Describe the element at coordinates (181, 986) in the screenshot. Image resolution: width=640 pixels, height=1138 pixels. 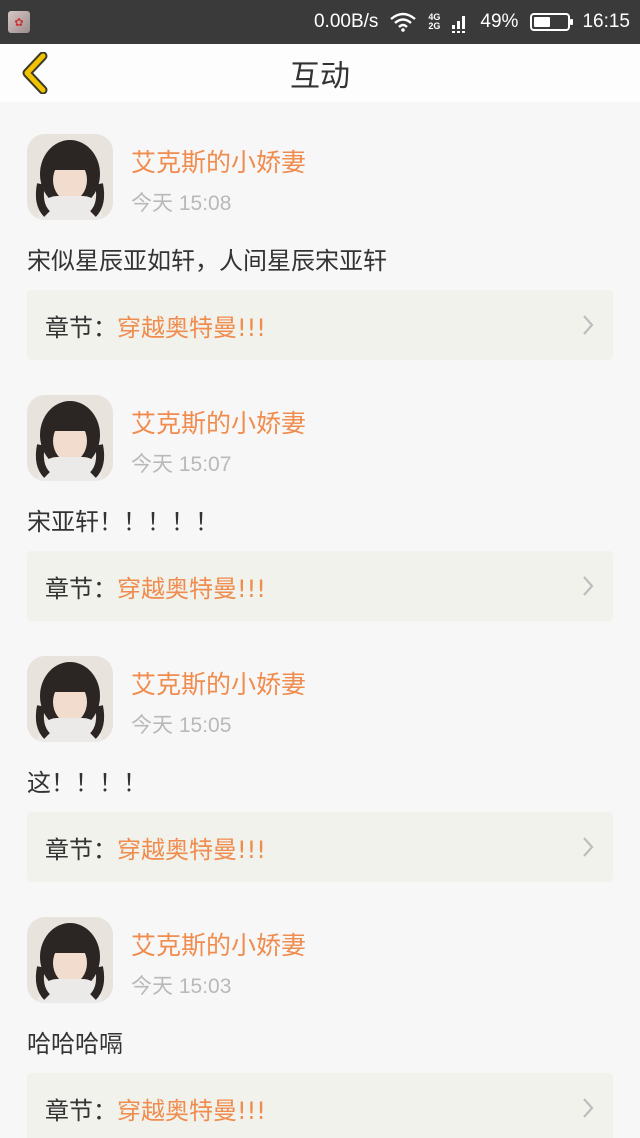
I see `post-time: 今天 15:03` at that location.